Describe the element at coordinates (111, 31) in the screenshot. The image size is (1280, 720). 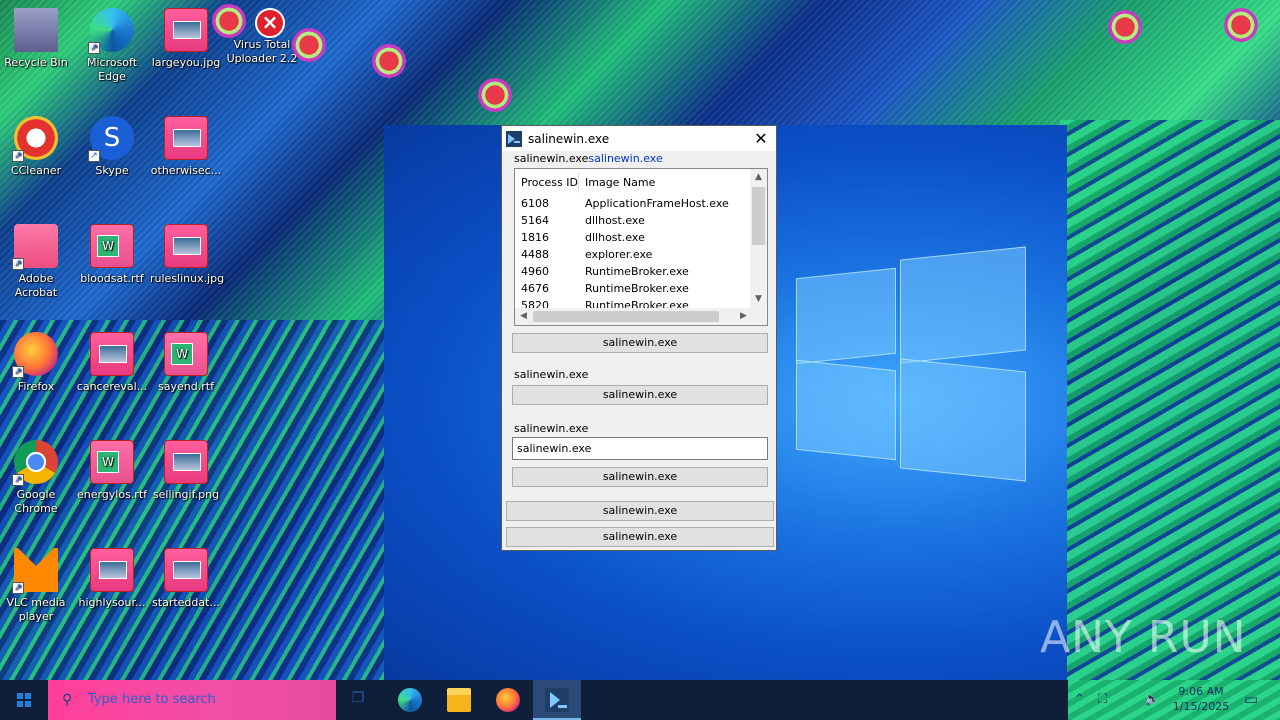
I see `edge-icon: ↗` at that location.